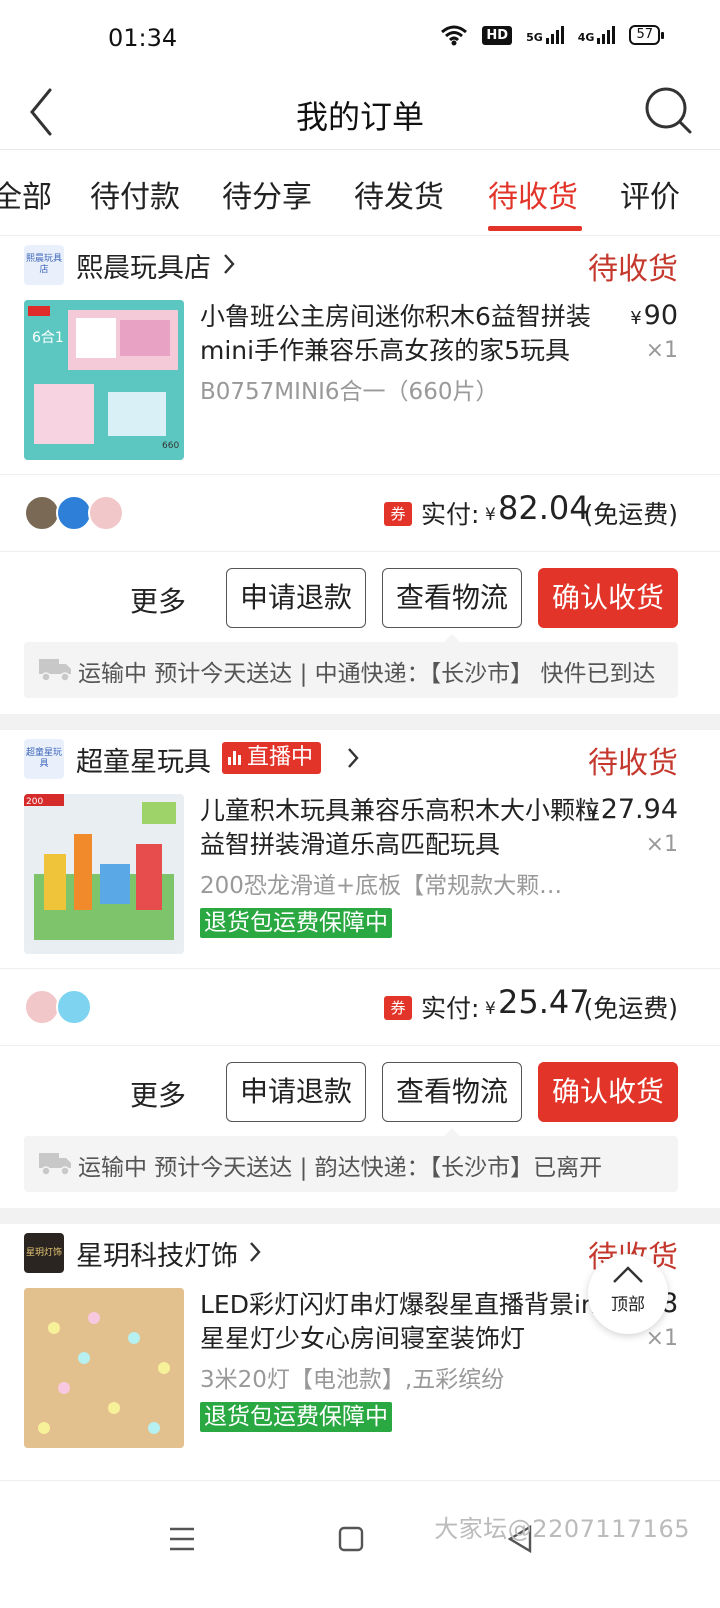  Describe the element at coordinates (628, 1305) in the screenshot. I see `back-to-top-label: 顶部` at that location.